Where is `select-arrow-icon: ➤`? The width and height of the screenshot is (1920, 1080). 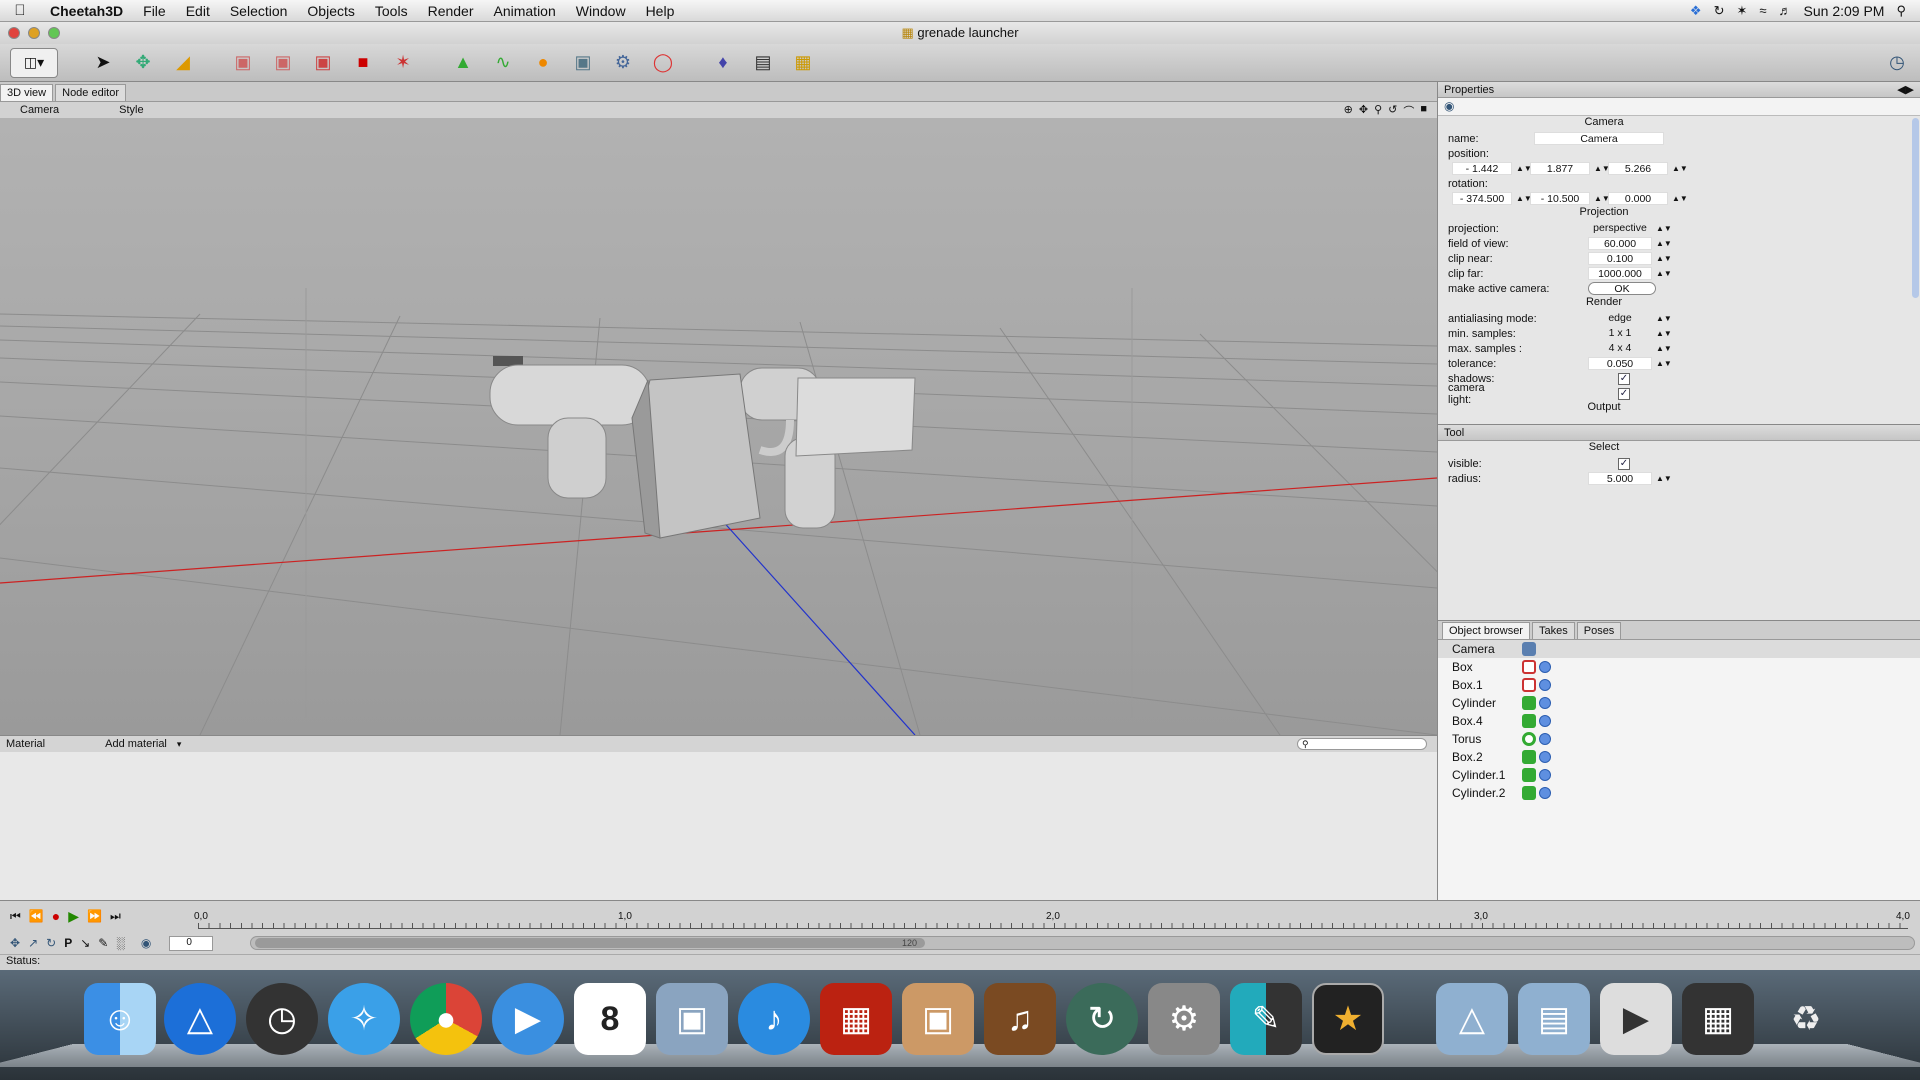 select-arrow-icon: ➤ is located at coordinates (103, 63).